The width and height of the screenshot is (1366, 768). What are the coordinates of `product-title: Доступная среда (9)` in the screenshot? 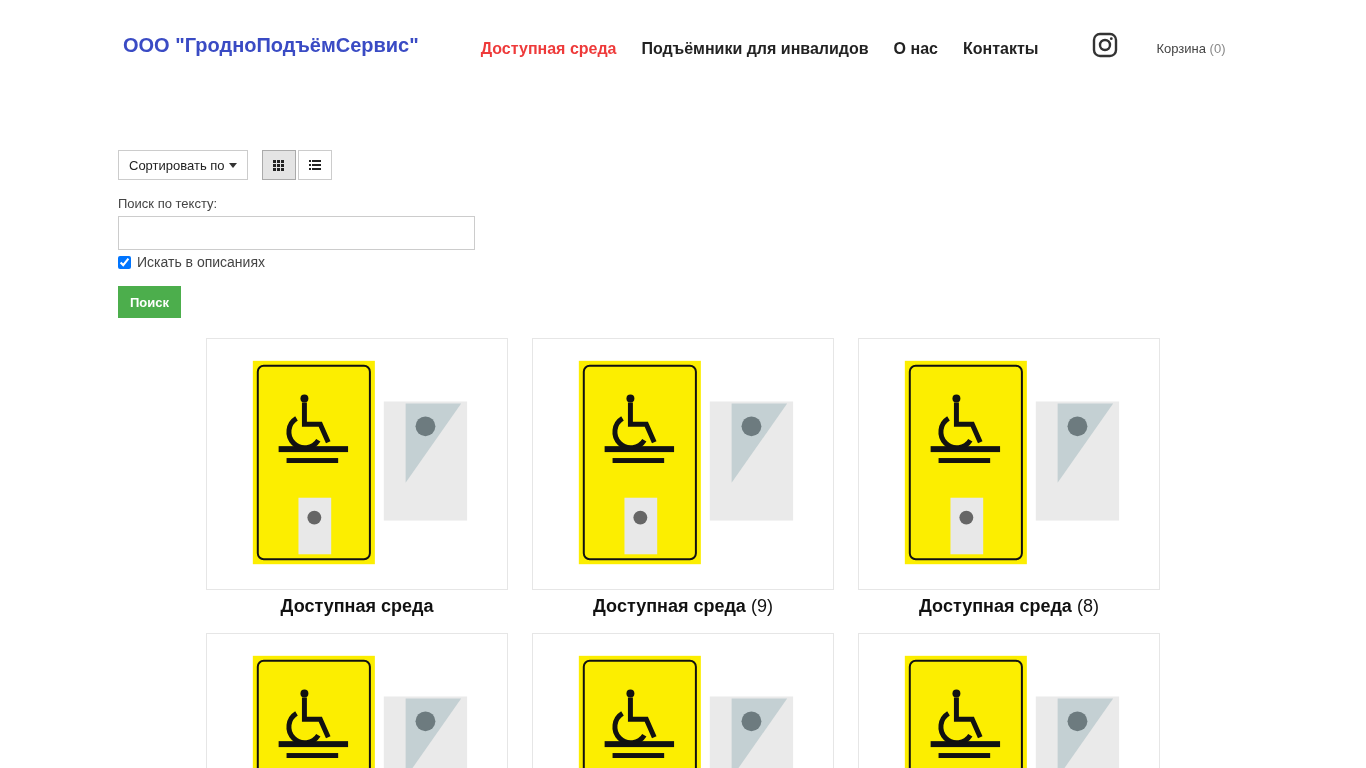 It's located at (683, 608).